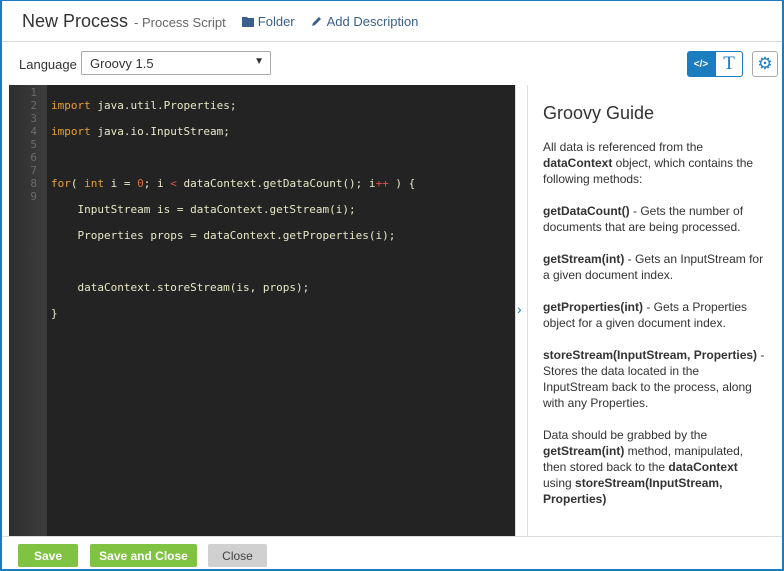  Describe the element at coordinates (28, 310) in the screenshot. I see `line-gutter: 1 2 3 4 5 6 7 8 9` at that location.